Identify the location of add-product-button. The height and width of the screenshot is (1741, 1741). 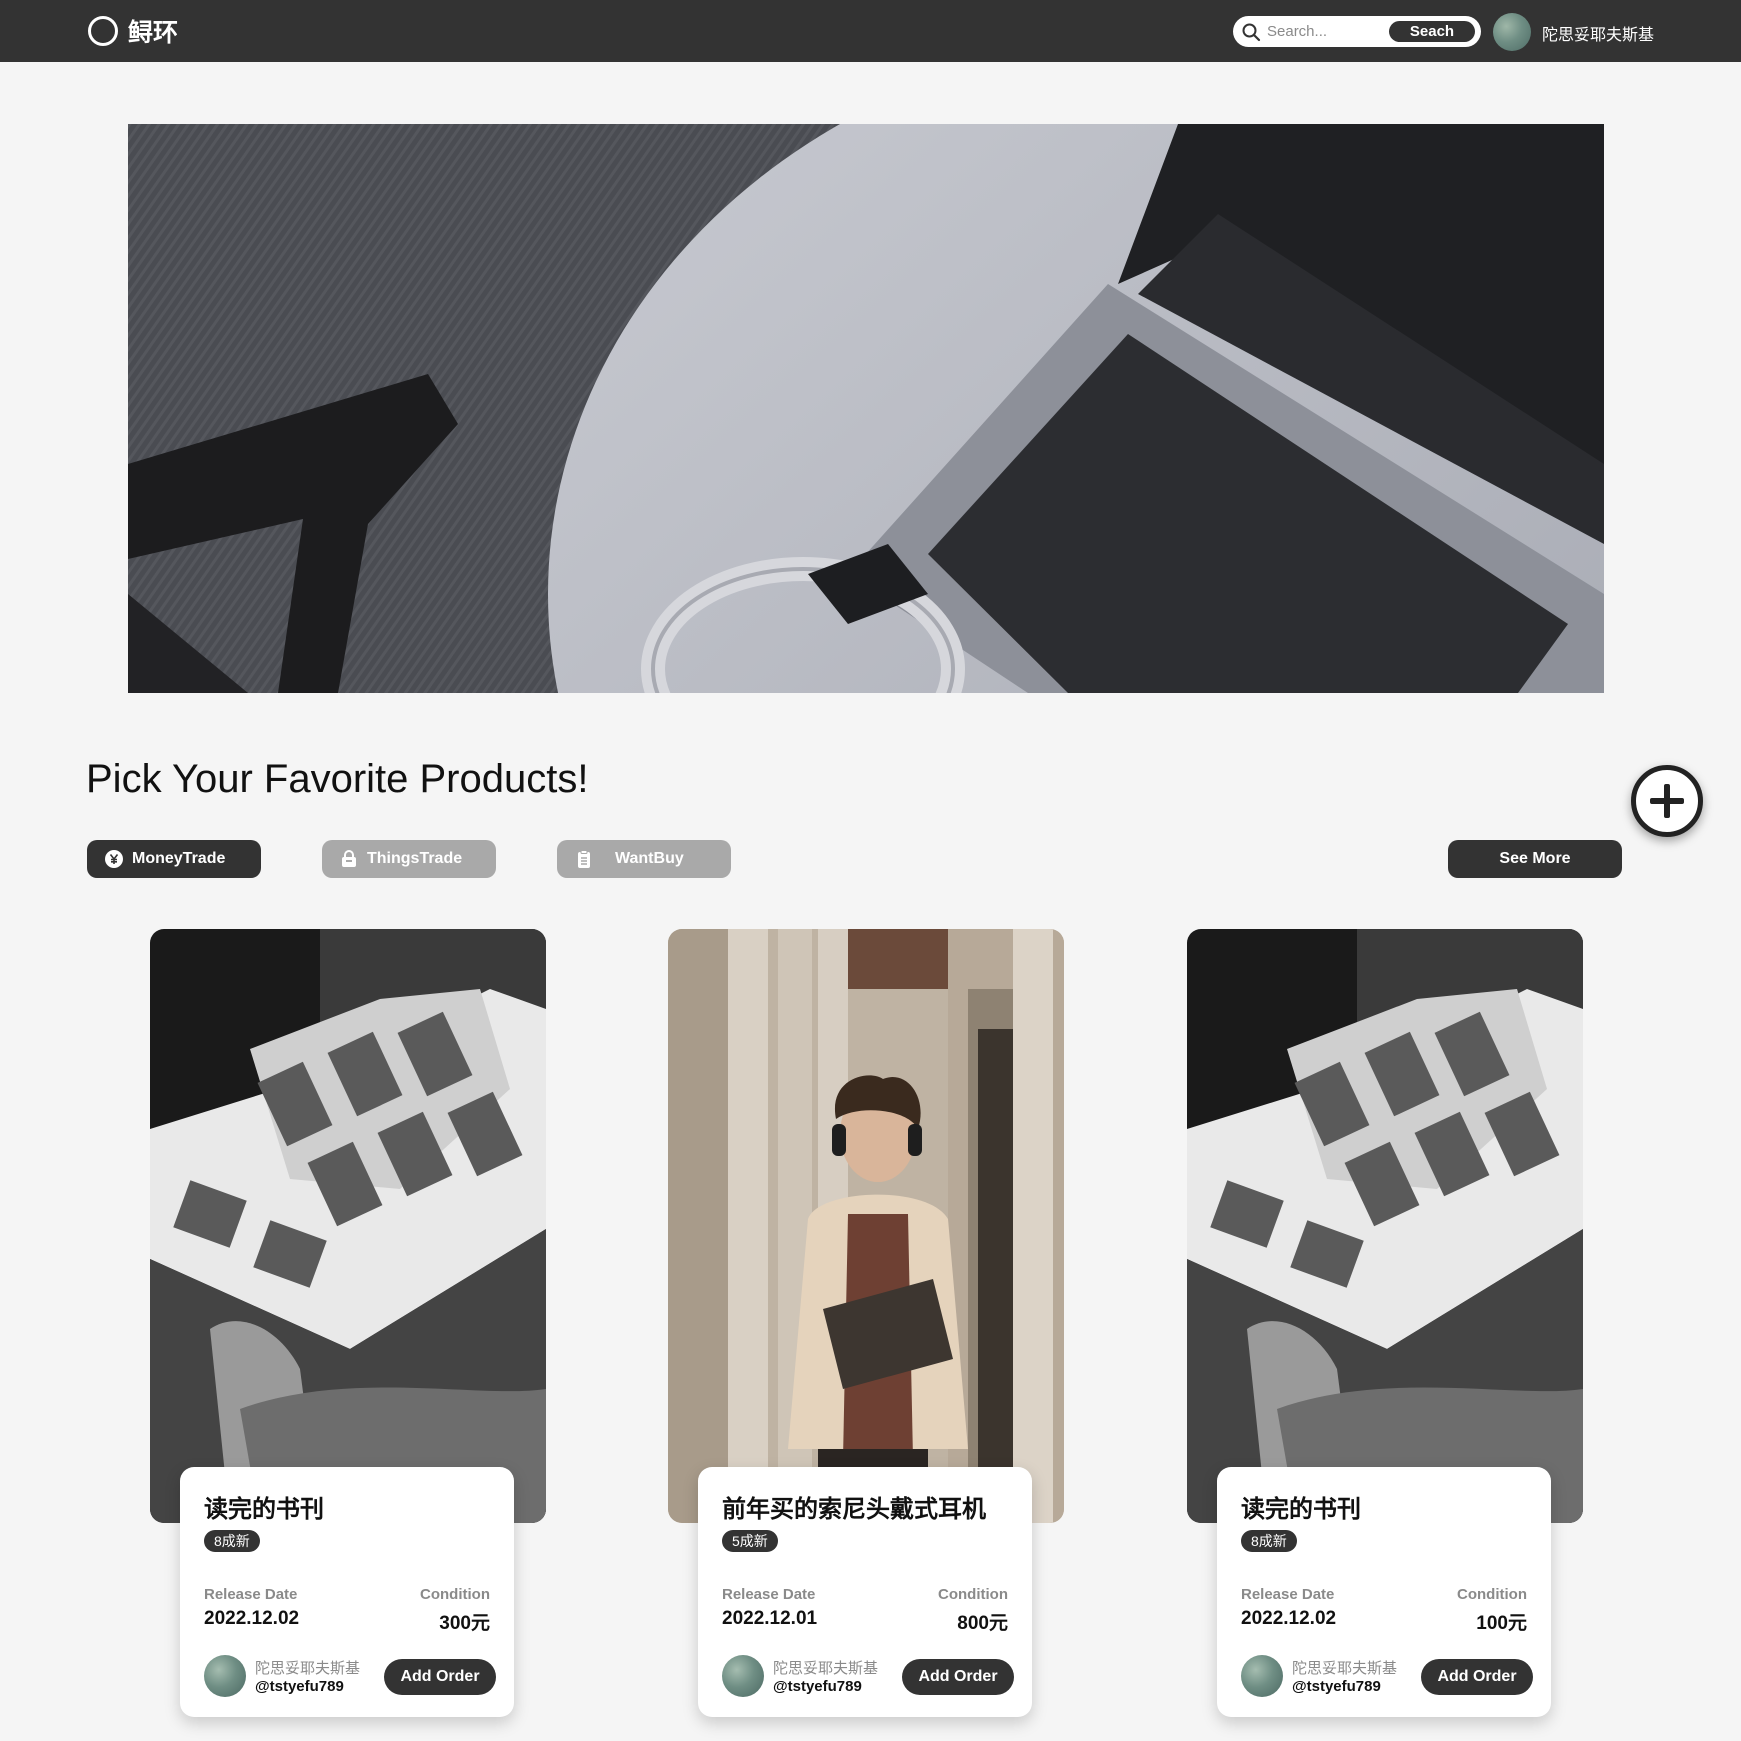
(1667, 801).